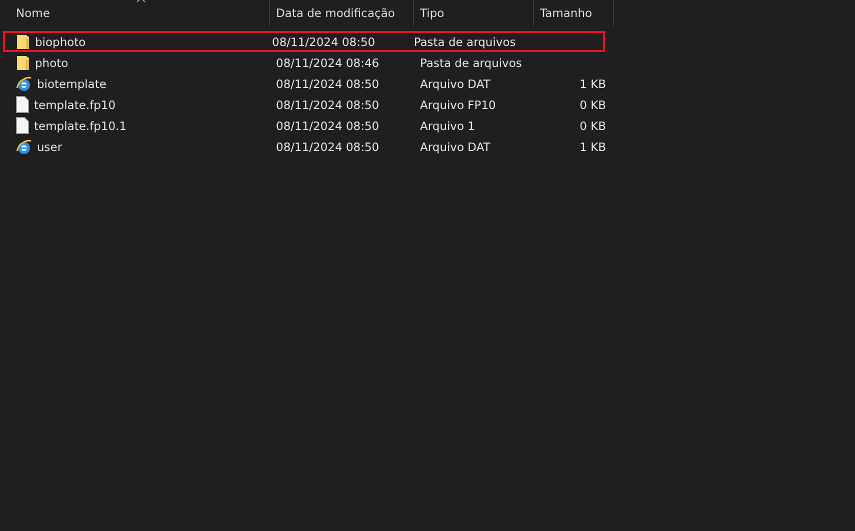  Describe the element at coordinates (51, 63) in the screenshot. I see `file-name: photo` at that location.